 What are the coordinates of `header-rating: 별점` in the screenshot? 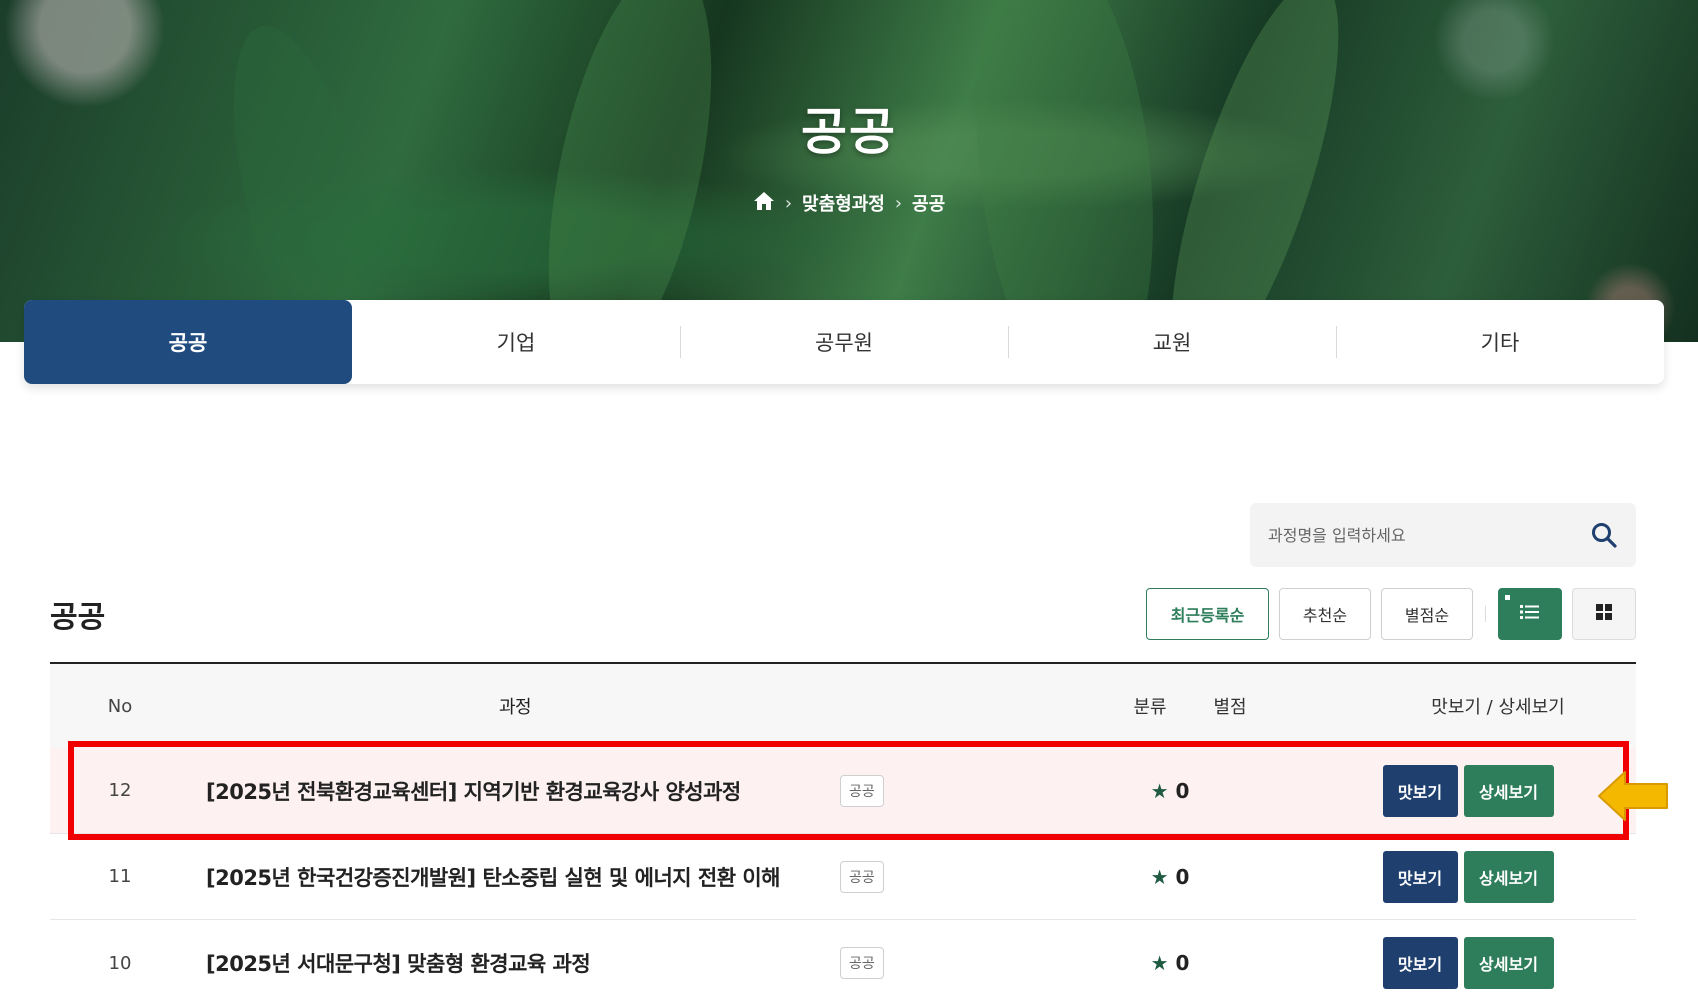 It's located at (1230, 707).